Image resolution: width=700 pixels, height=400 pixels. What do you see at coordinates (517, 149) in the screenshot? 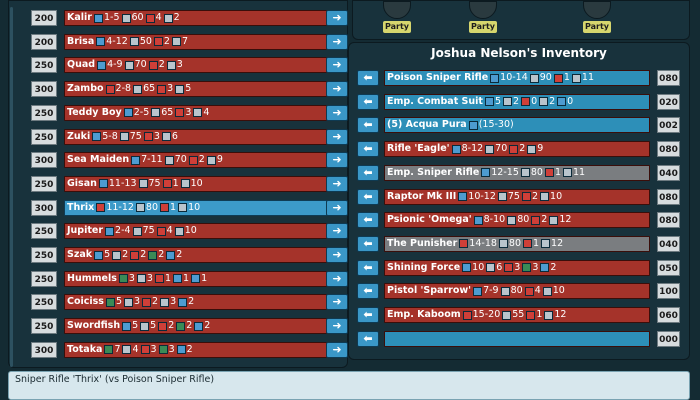
I see `inventory-item-bar: Rifle 'Eagle' 8-12 70 2 9` at bounding box center [517, 149].